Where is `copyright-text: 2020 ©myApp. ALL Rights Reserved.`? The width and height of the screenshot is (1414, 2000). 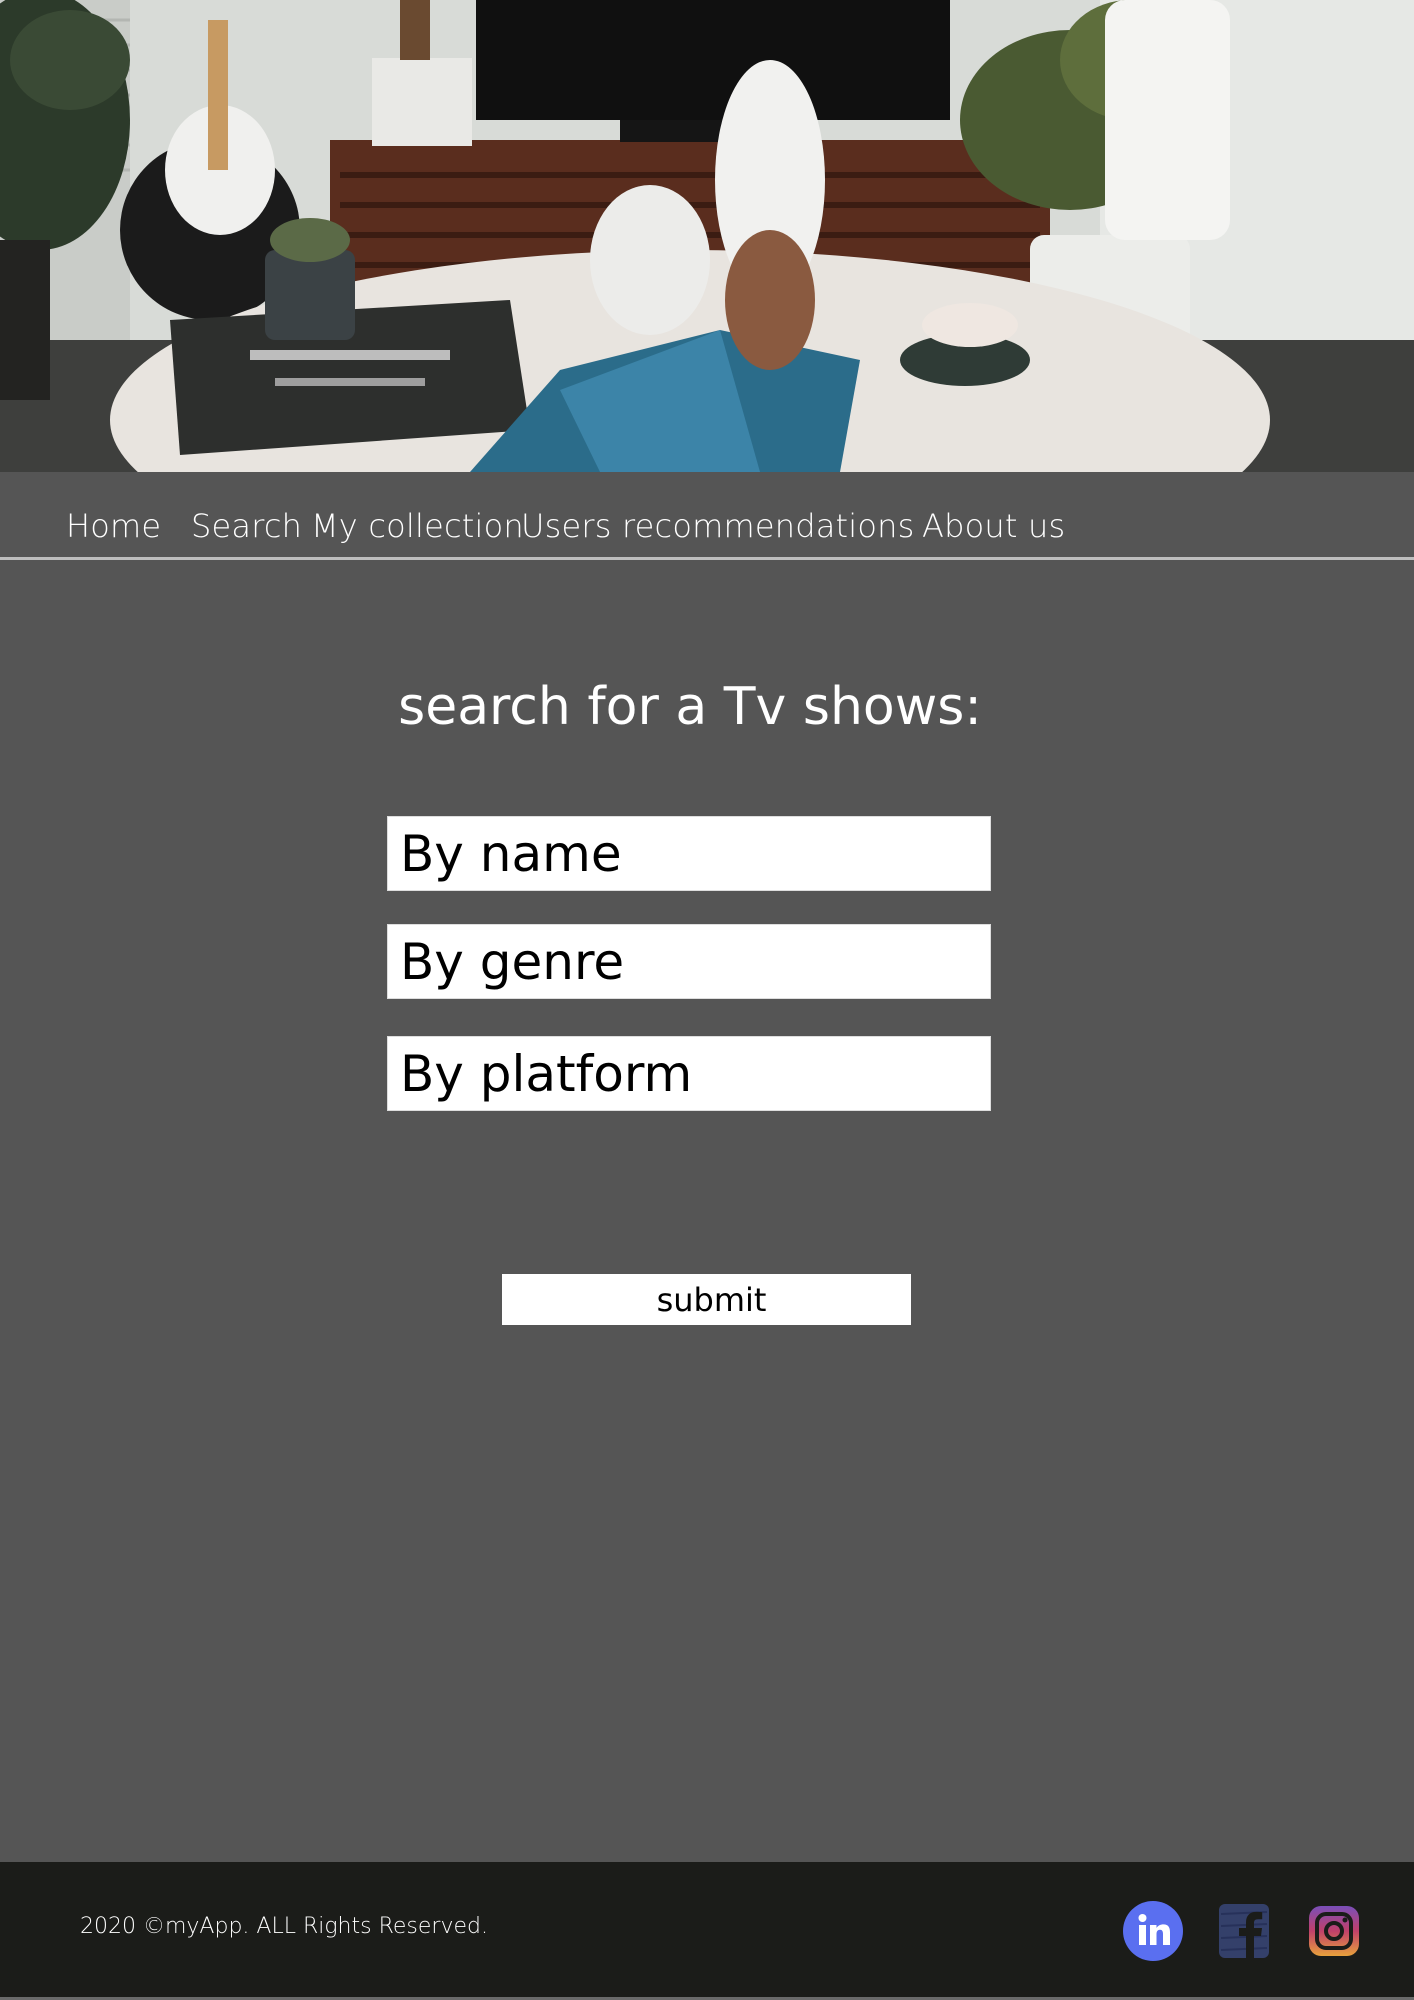
copyright-text: 2020 ©myApp. ALL Rights Reserved. is located at coordinates (284, 1926).